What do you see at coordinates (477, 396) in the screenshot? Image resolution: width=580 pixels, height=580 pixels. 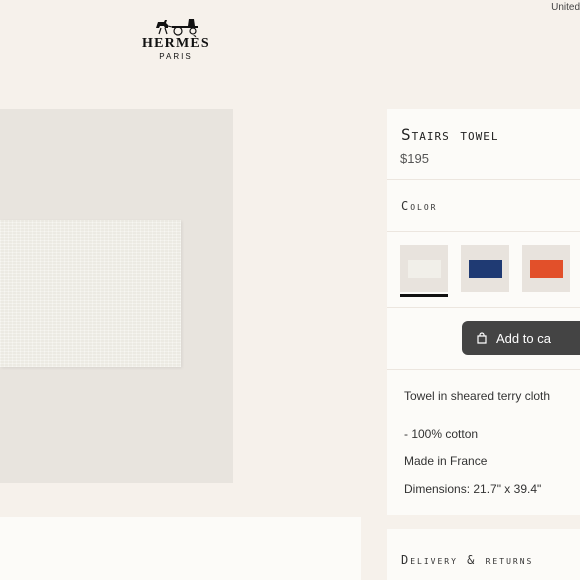 I see `description-line: Towel in sheared terry cloth` at bounding box center [477, 396].